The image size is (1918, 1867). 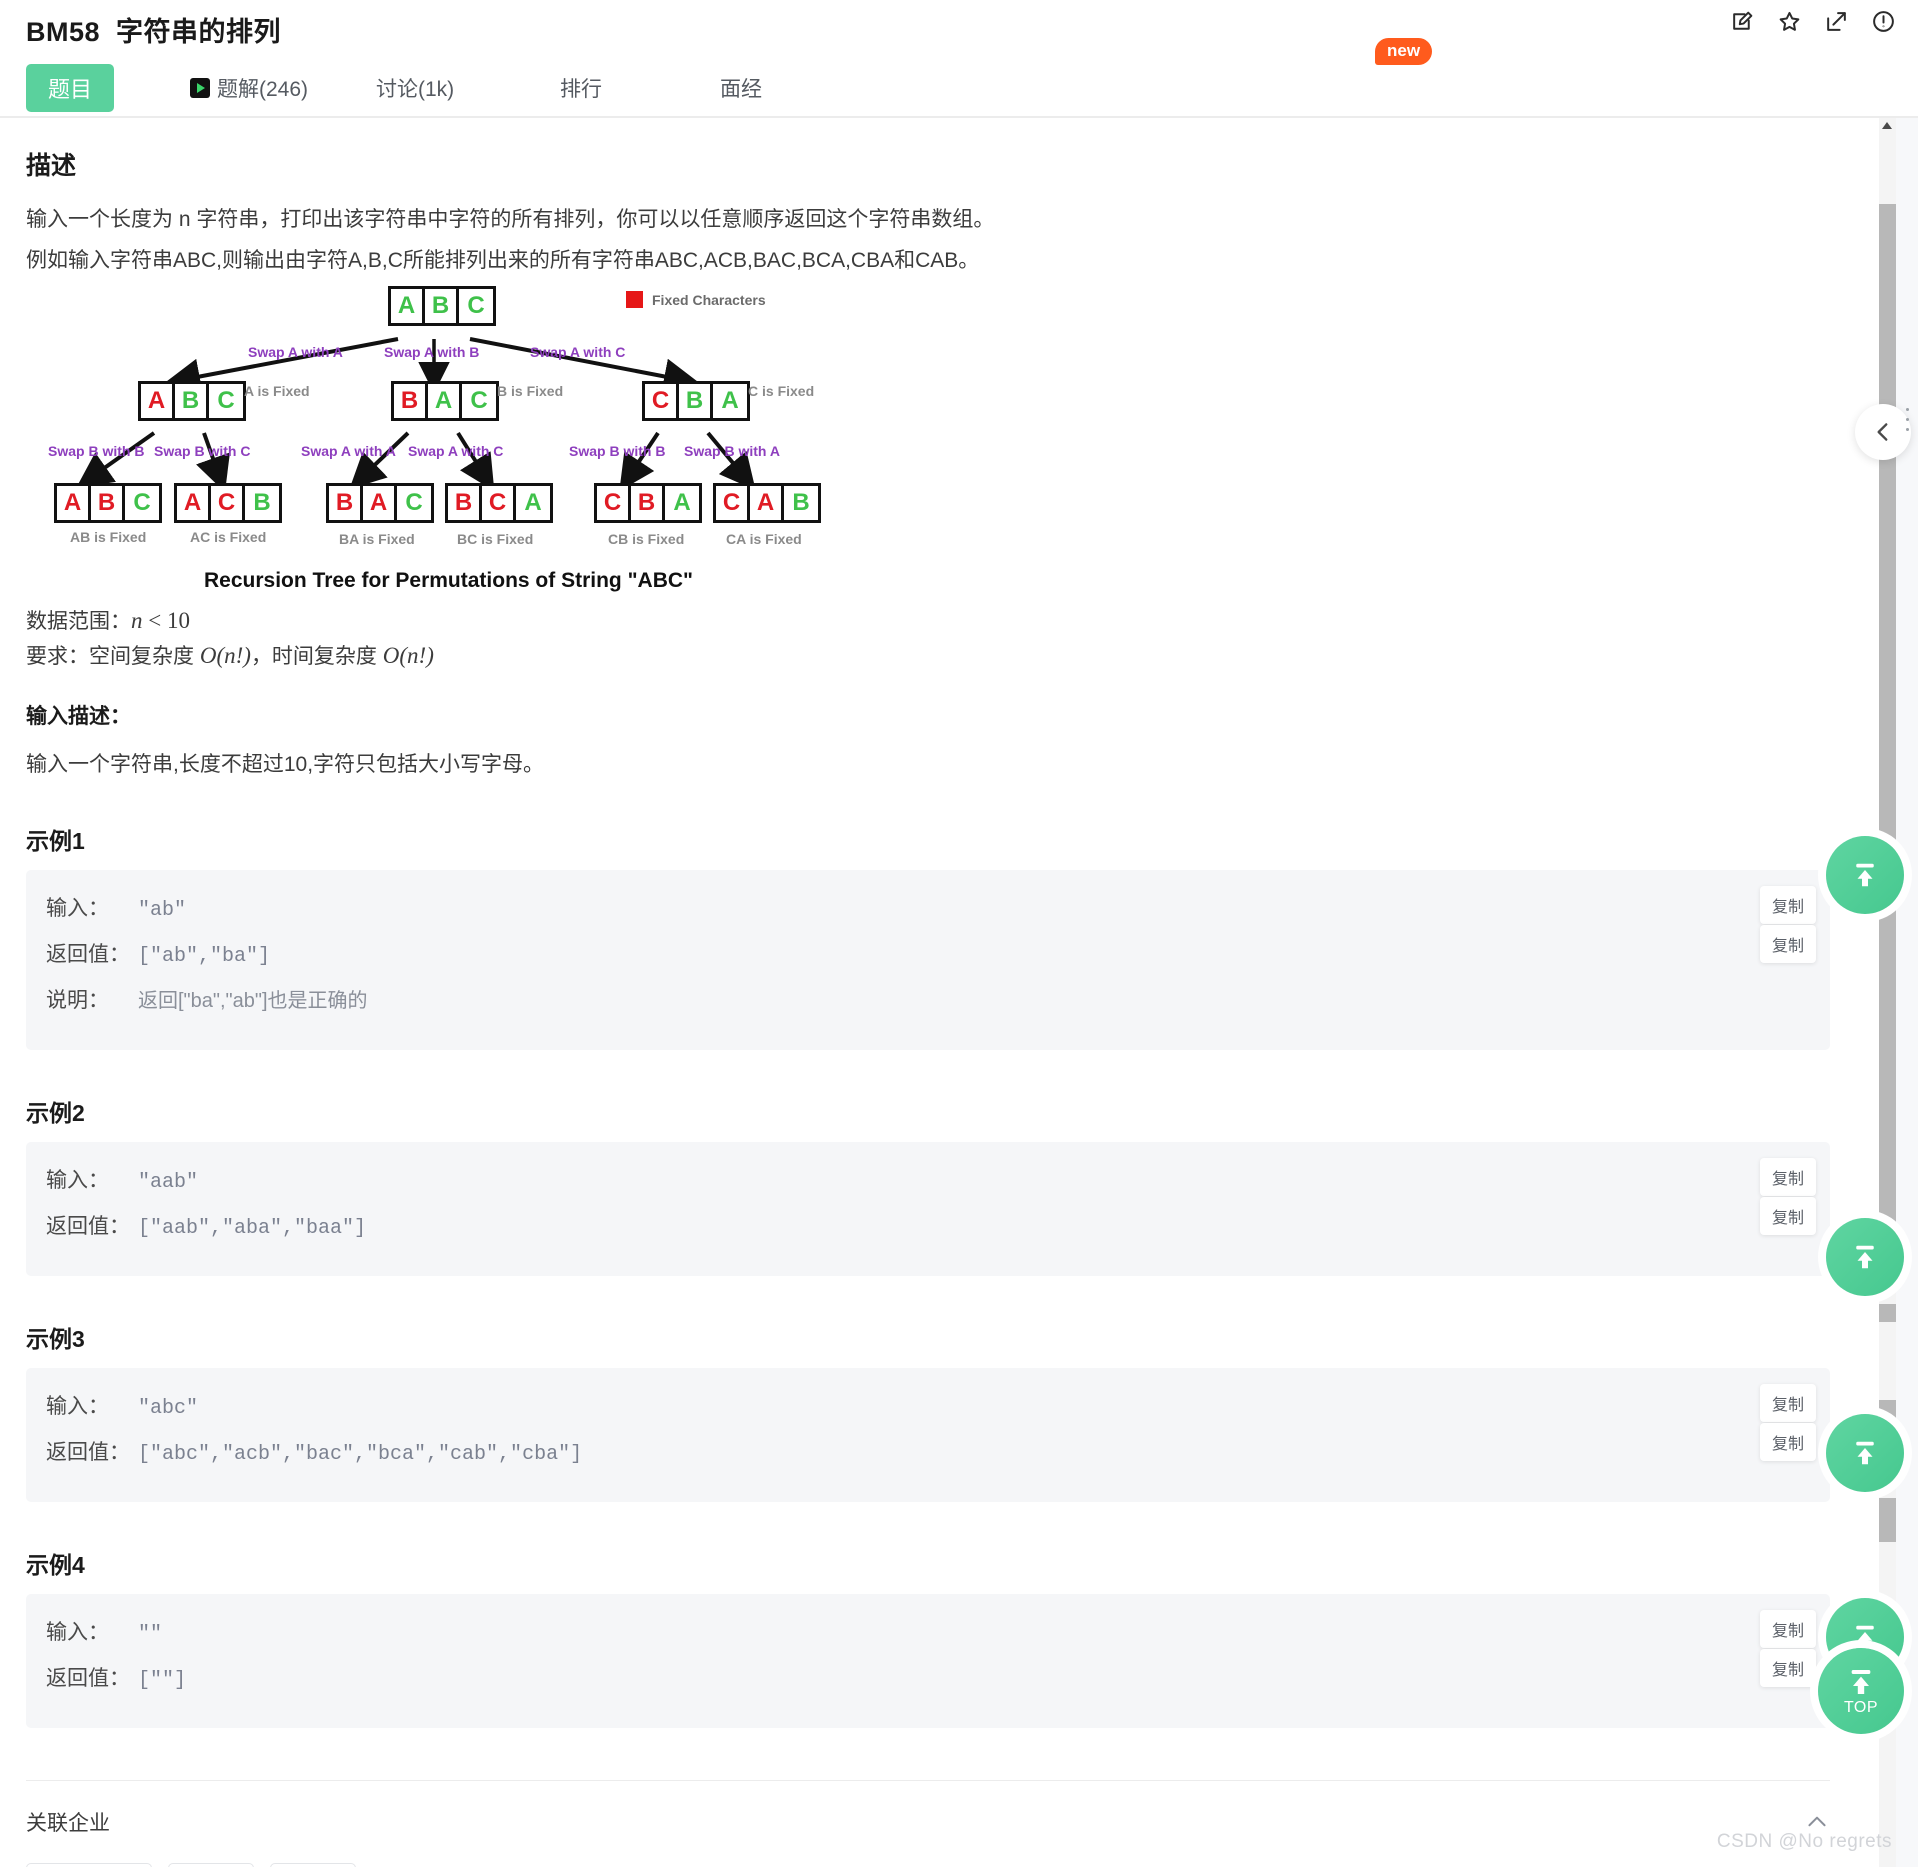 What do you see at coordinates (178, 621) in the screenshot?
I see `data-range-value: 10` at bounding box center [178, 621].